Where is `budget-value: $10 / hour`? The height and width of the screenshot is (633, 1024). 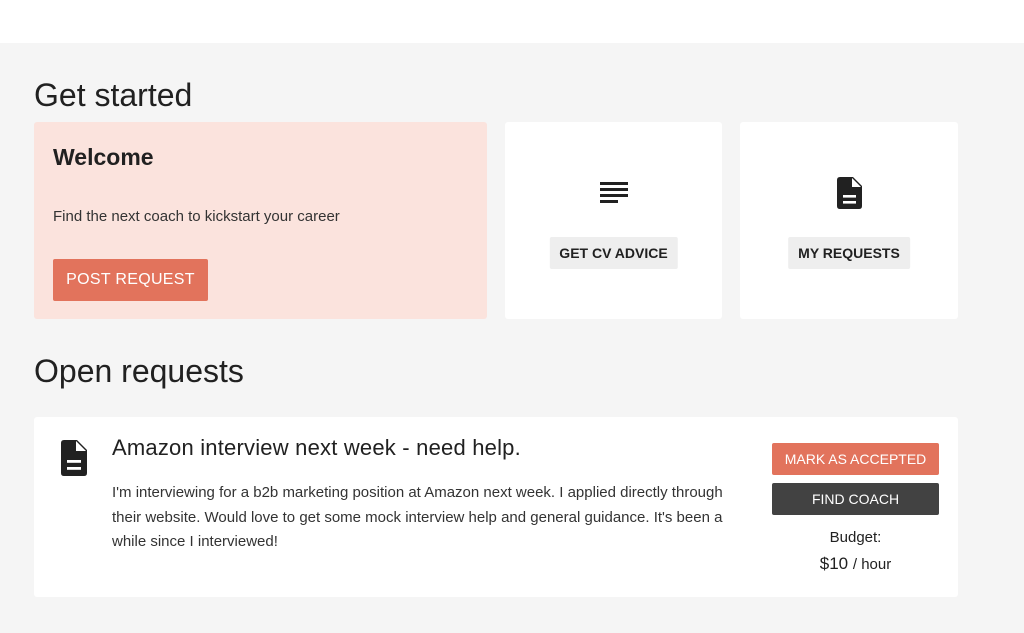 budget-value: $10 / hour is located at coordinates (855, 564).